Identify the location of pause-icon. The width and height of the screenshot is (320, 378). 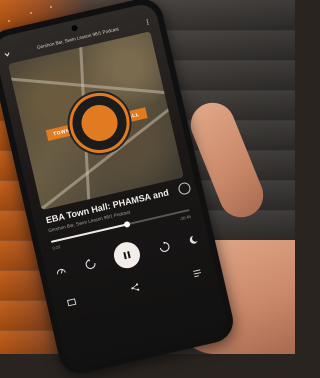
(127, 255).